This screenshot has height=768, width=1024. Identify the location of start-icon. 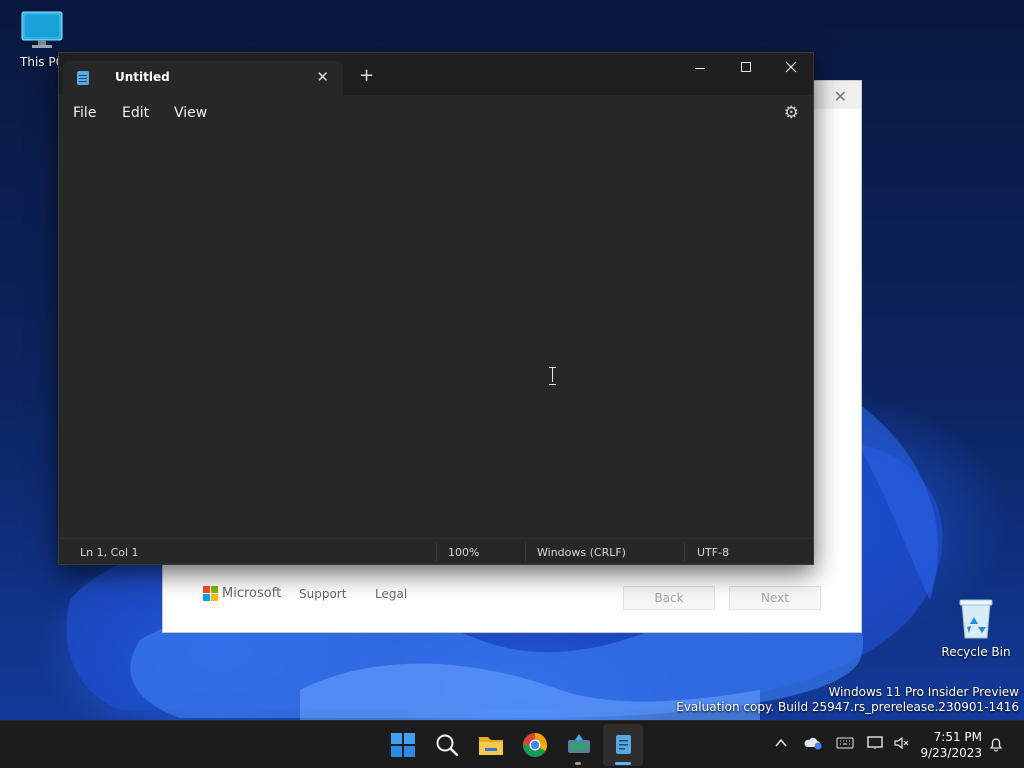
(403, 745).